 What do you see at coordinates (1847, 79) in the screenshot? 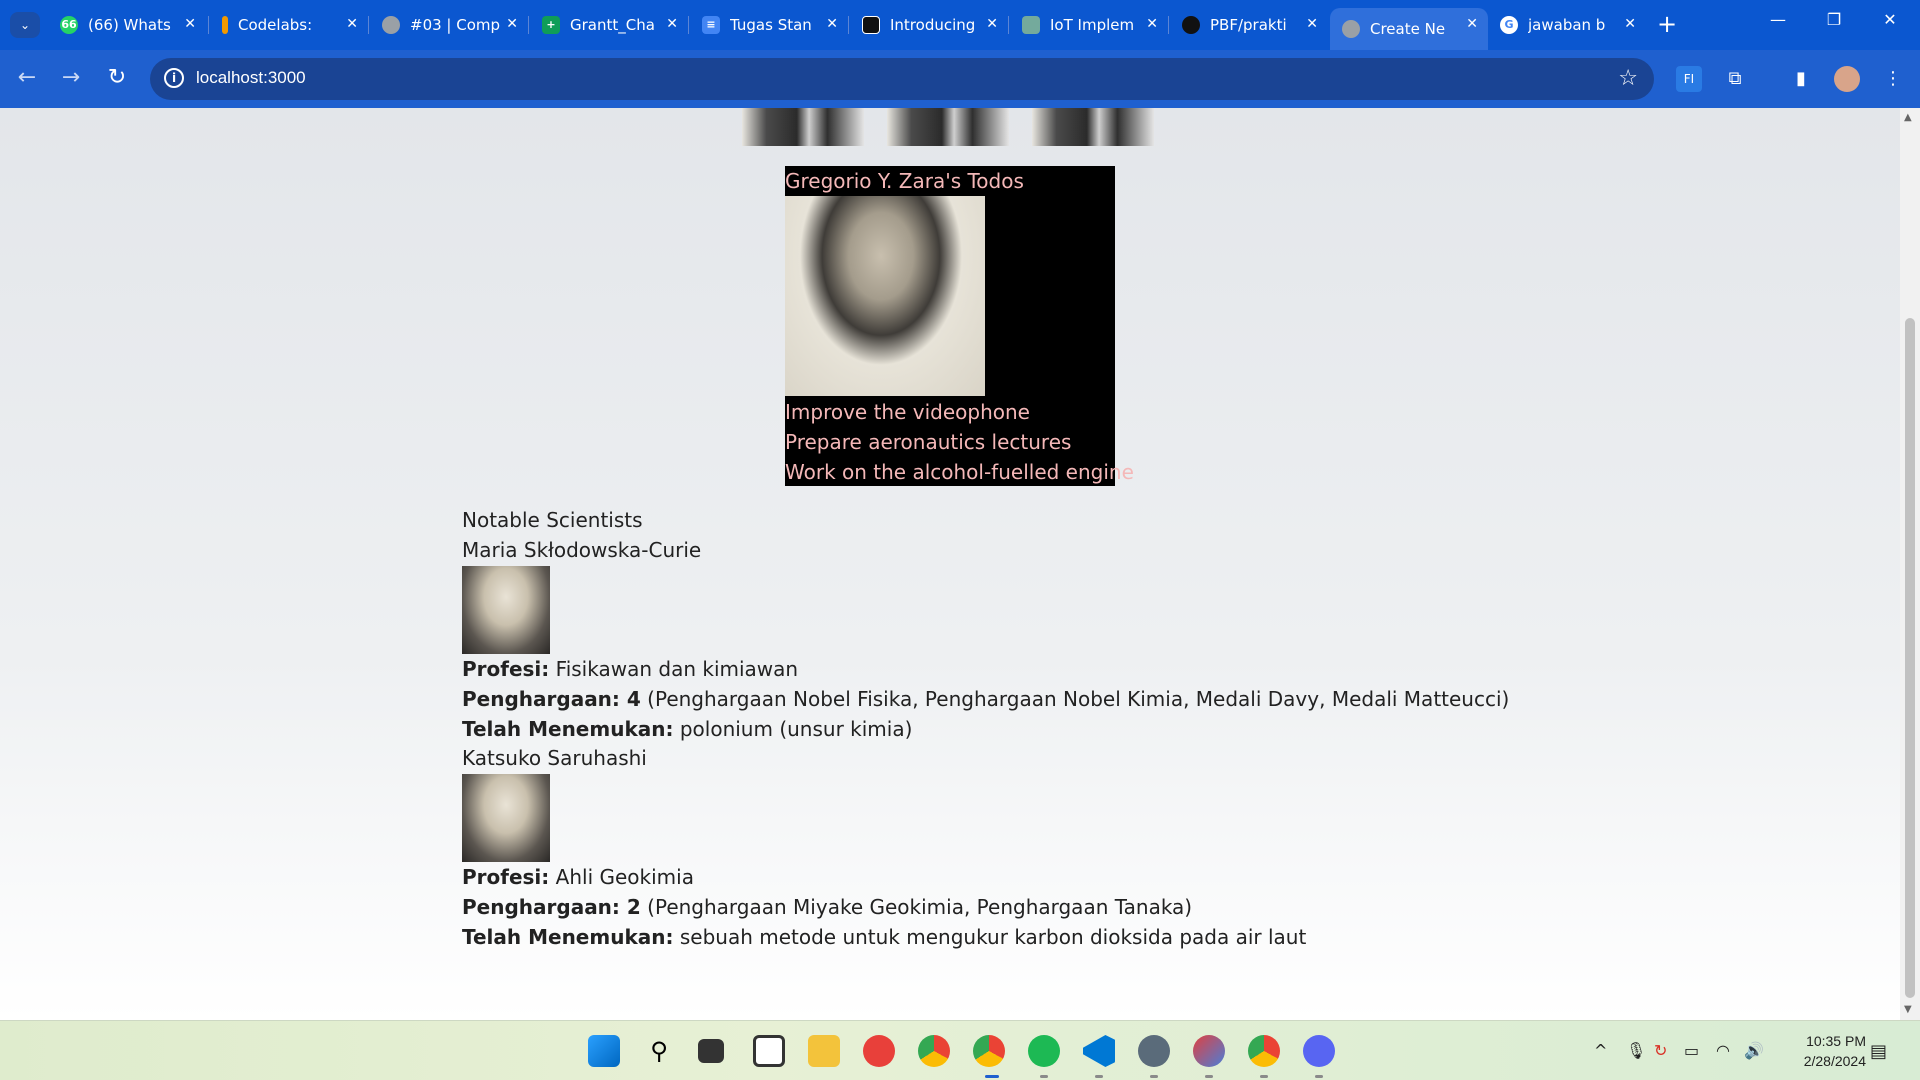
I see `profile-avatar` at bounding box center [1847, 79].